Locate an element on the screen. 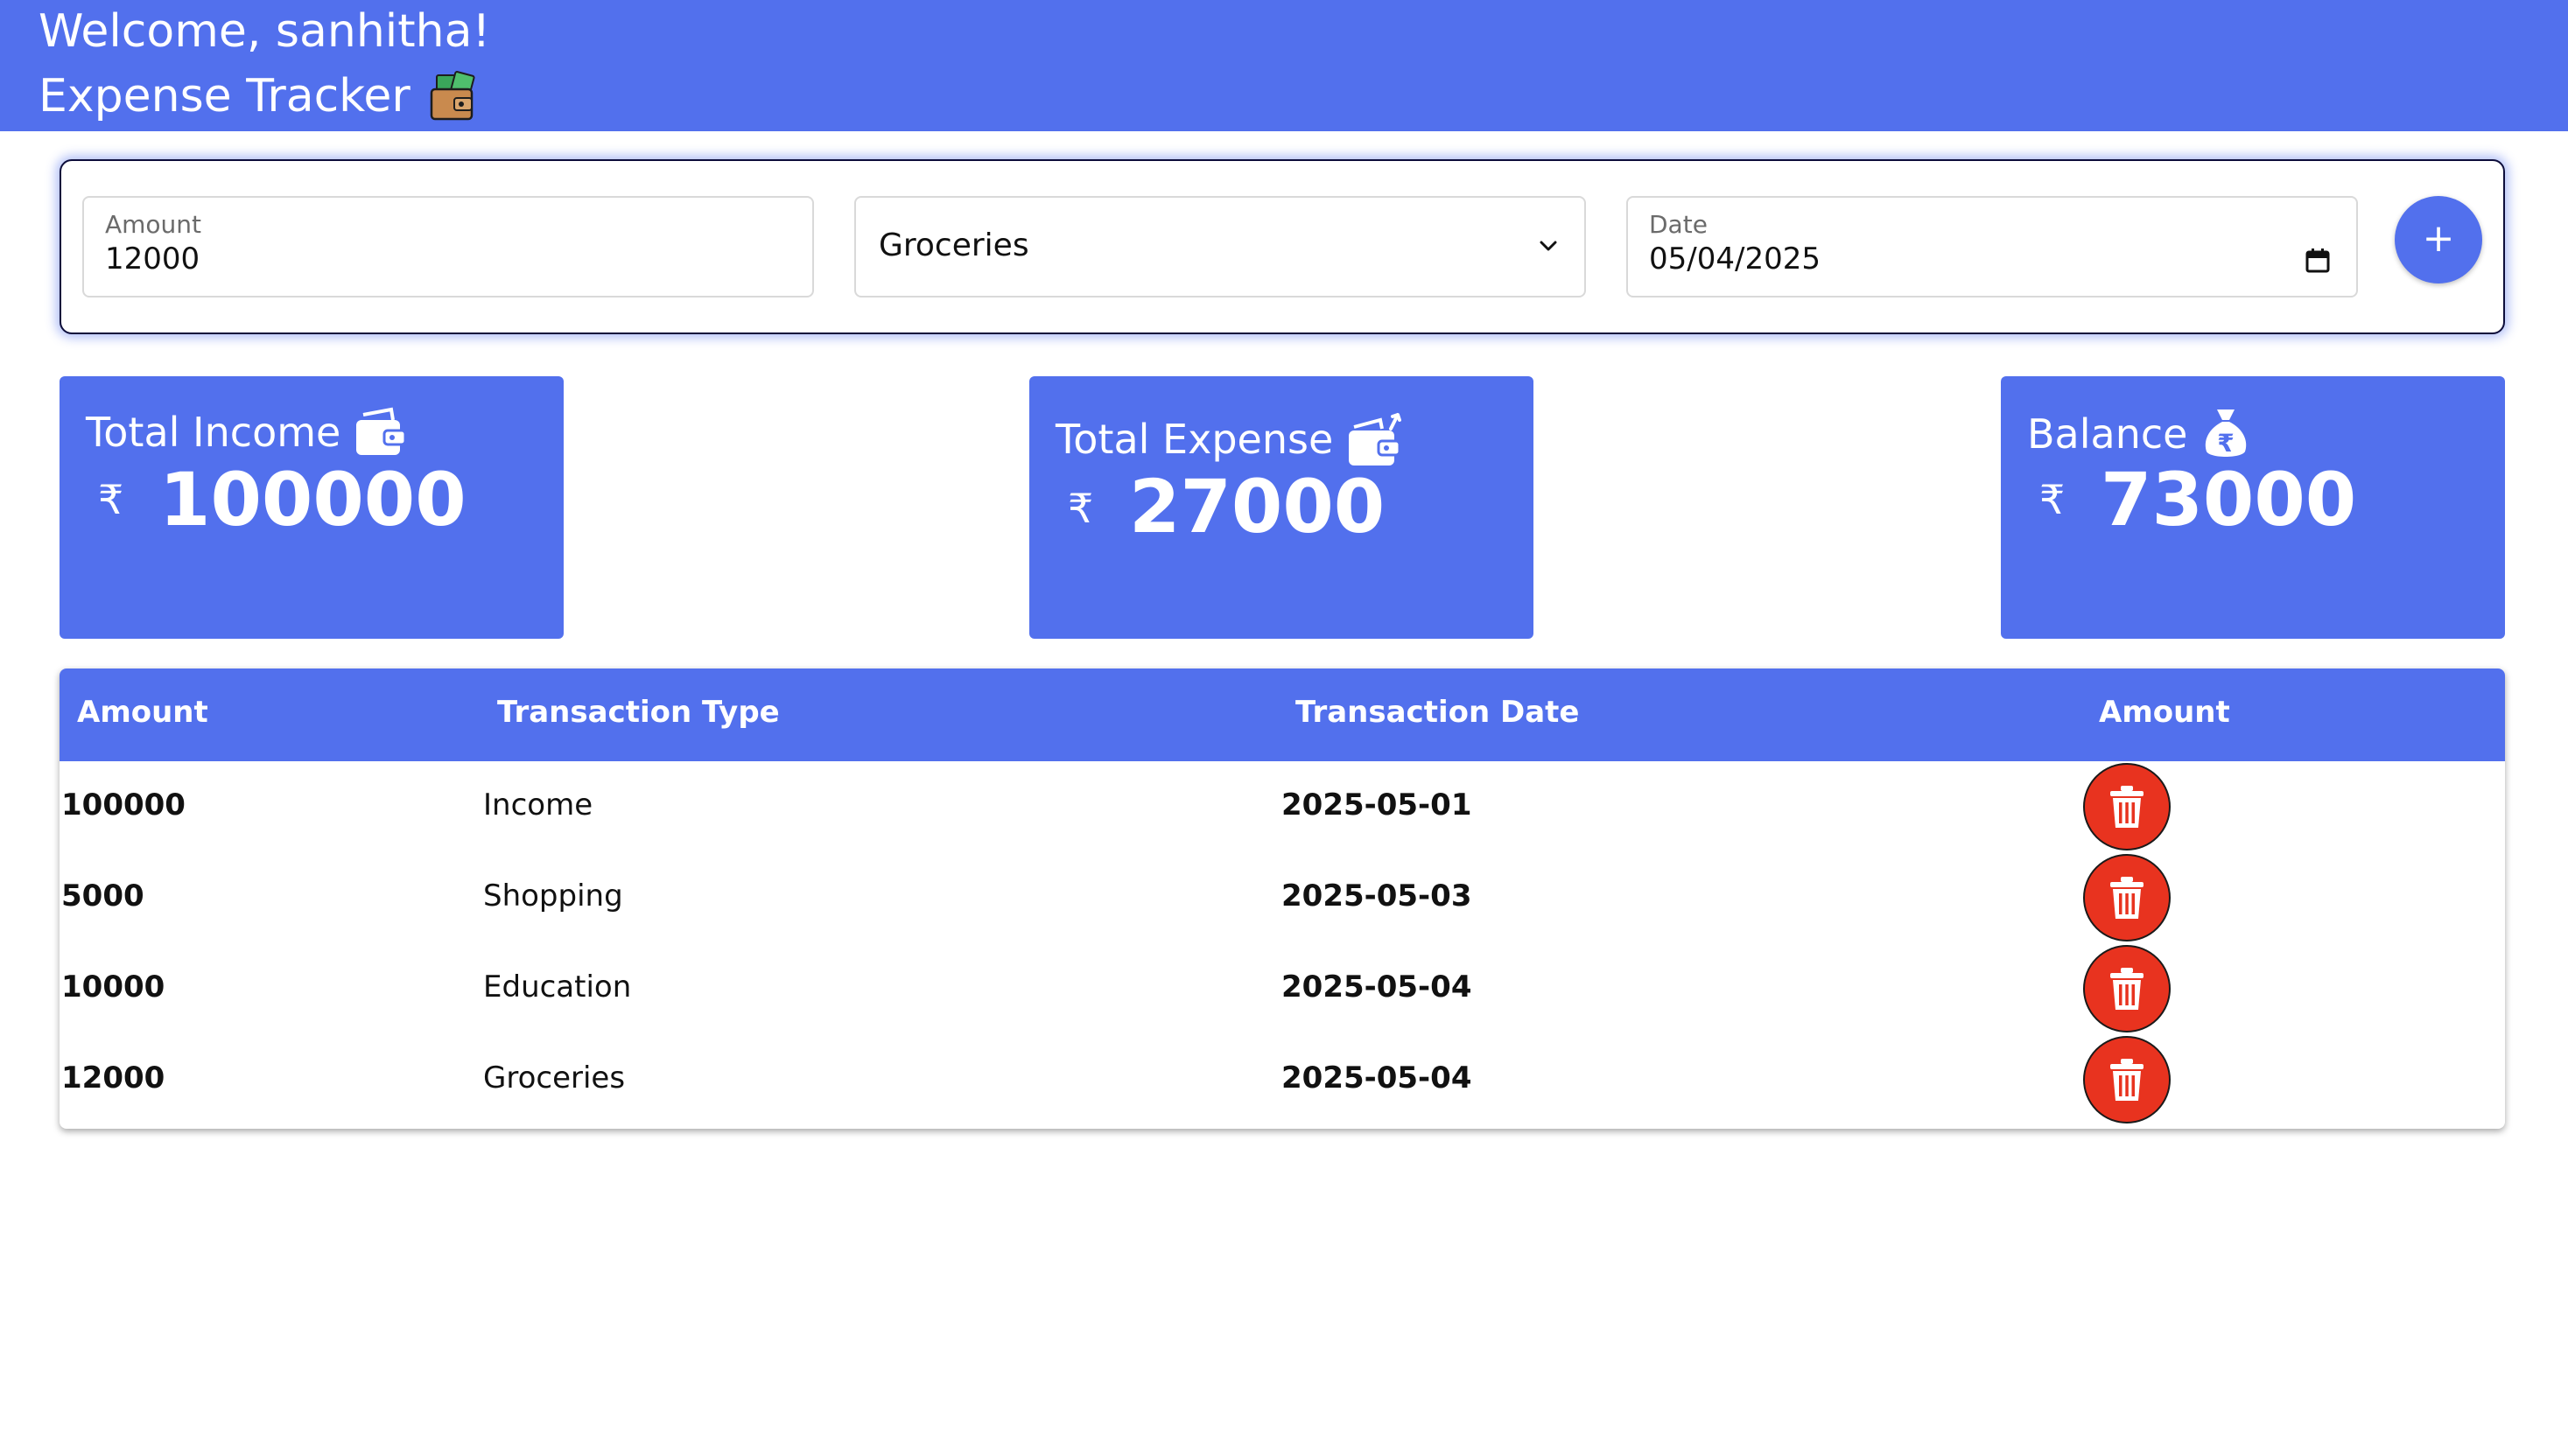 The height and width of the screenshot is (1456, 2568). cell-type: Education is located at coordinates (557, 987).